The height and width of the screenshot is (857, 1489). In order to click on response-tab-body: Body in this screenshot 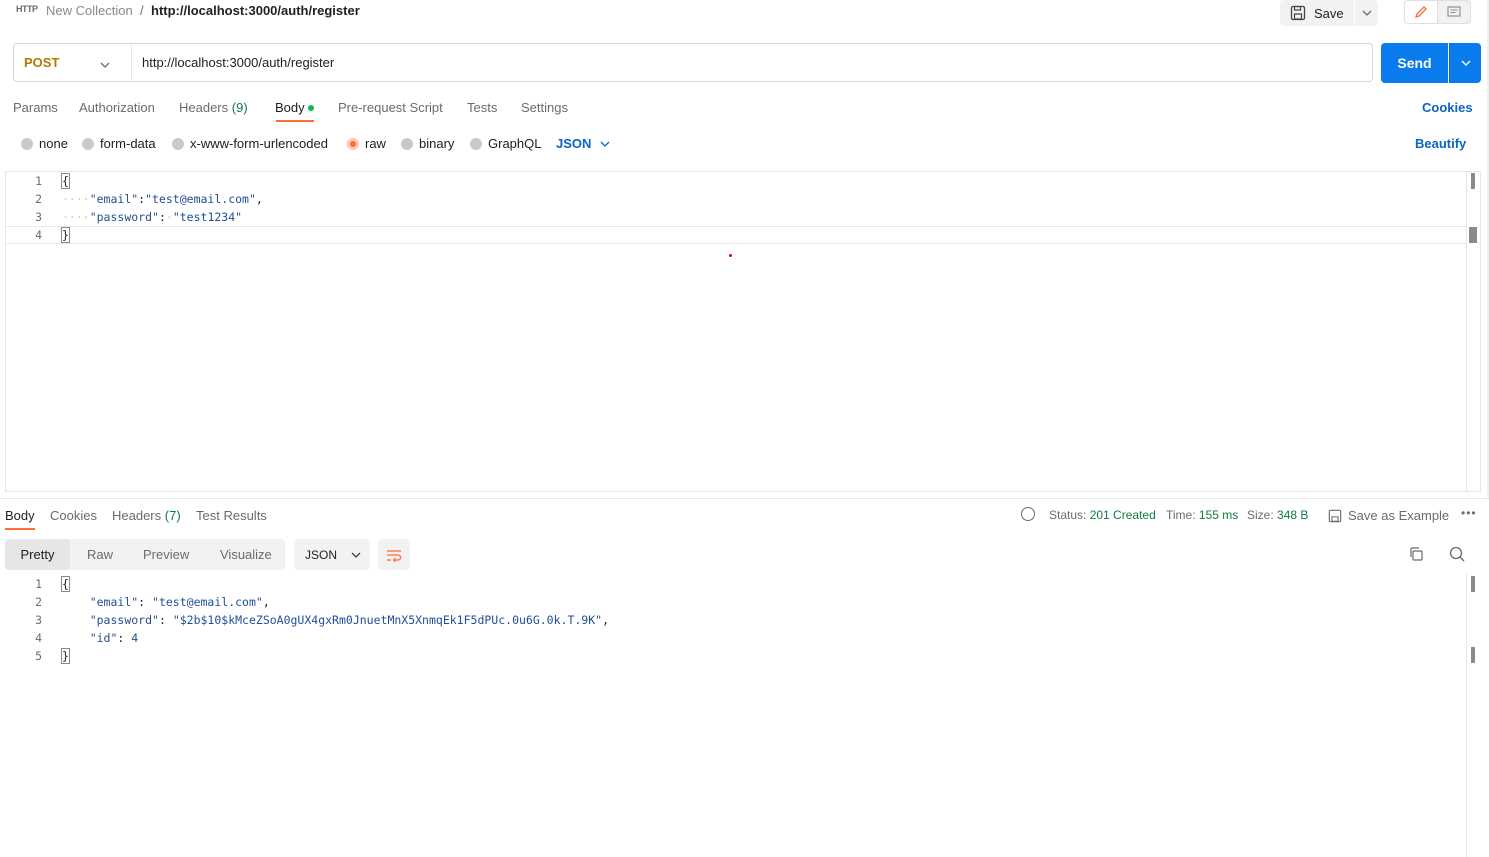, I will do `click(20, 515)`.